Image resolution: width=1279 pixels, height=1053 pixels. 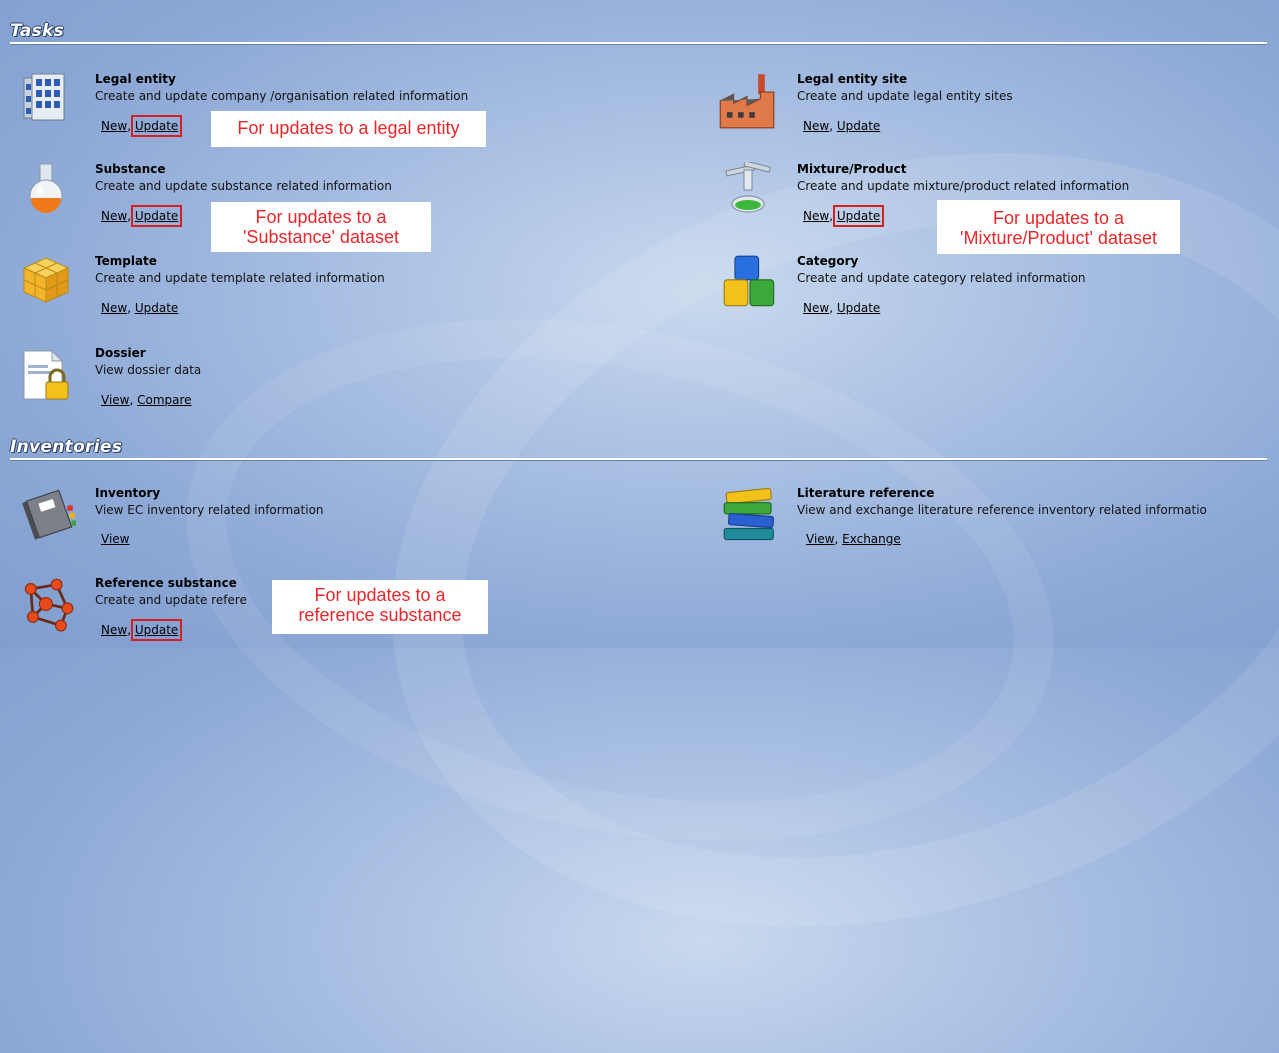 What do you see at coordinates (816, 308) in the screenshot?
I see `new-category-link: New` at bounding box center [816, 308].